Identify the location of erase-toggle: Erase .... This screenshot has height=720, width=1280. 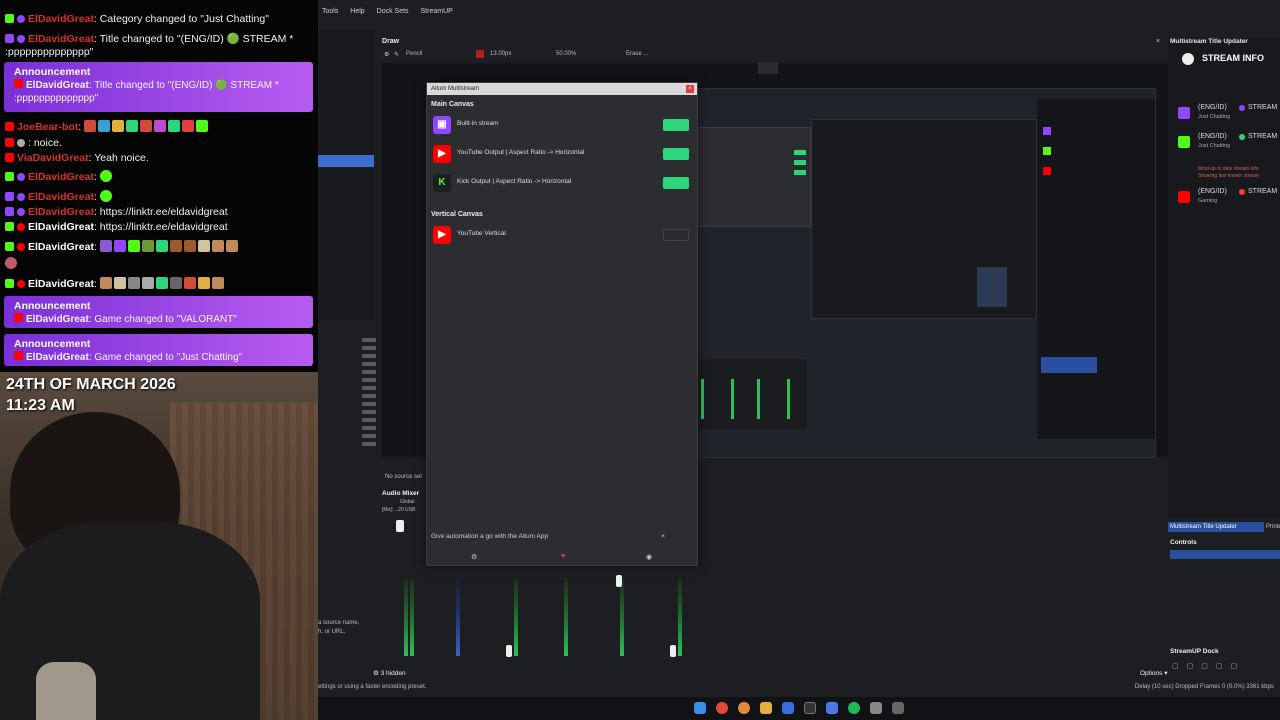
(637, 54).